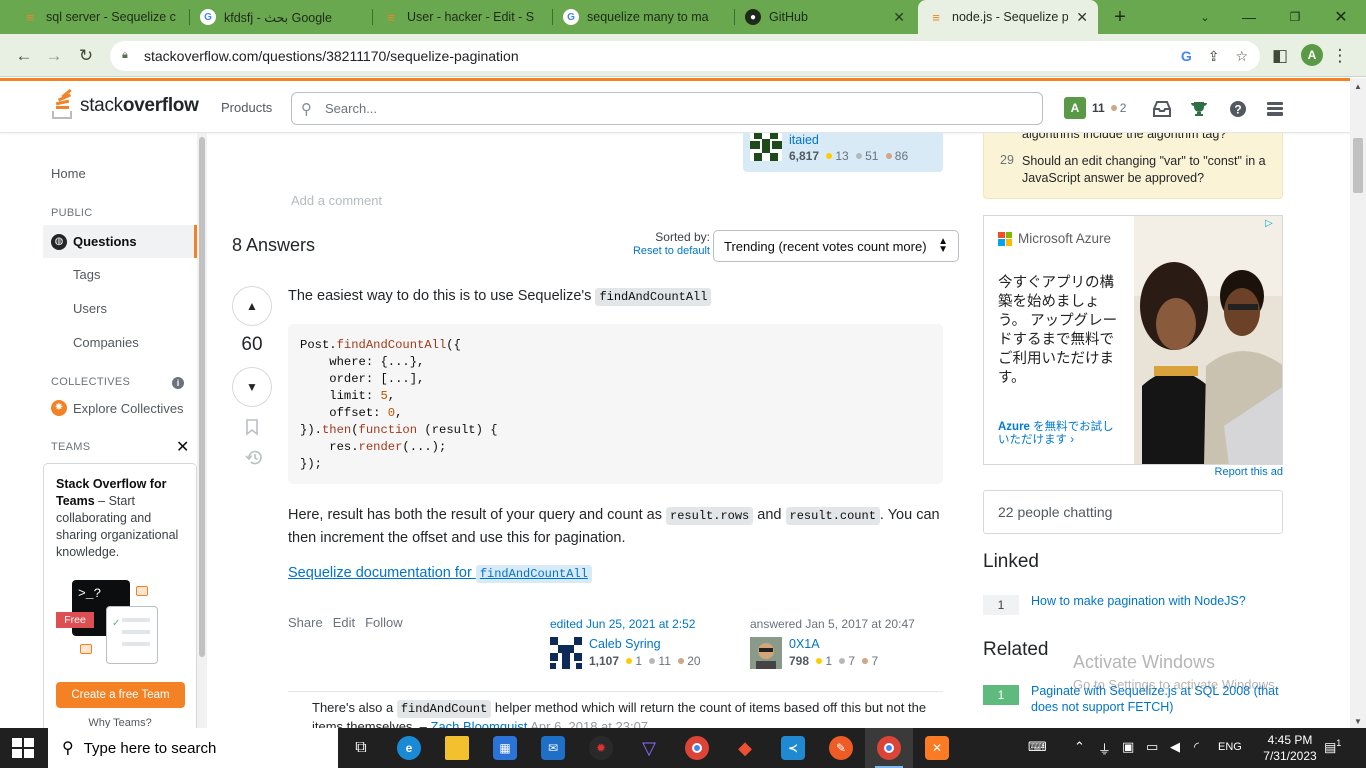 The width and height of the screenshot is (1366, 768). I want to click on nav-users: Users, so click(90, 308).